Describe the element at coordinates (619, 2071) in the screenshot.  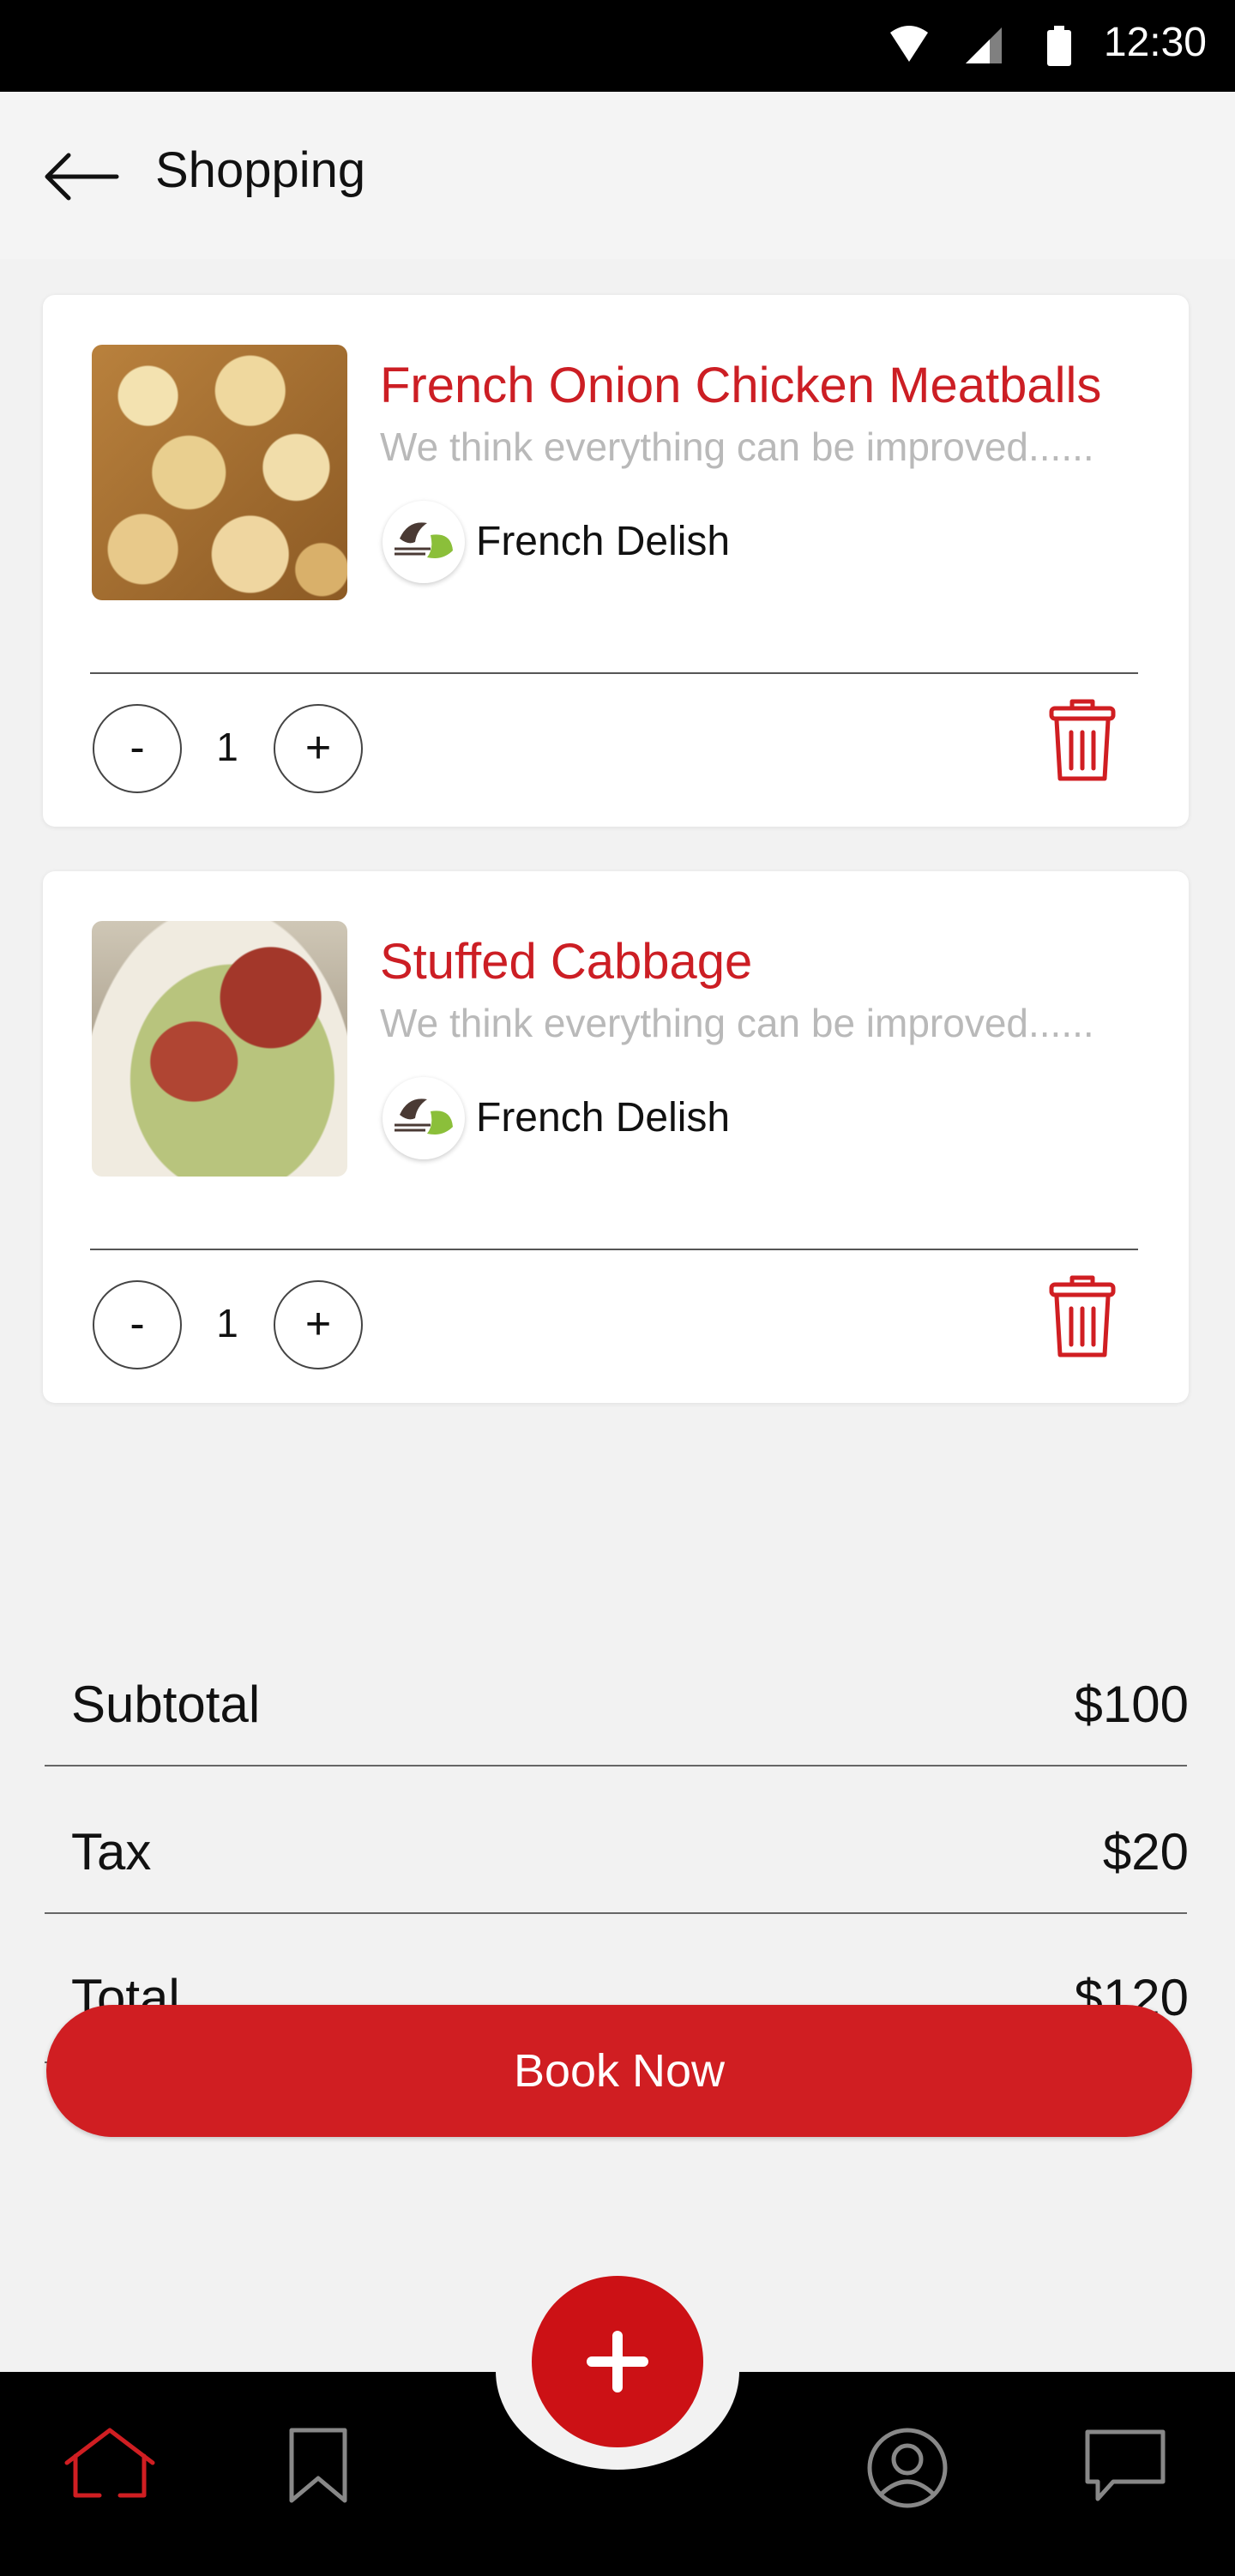
I see `book-now-button: Book Now` at that location.